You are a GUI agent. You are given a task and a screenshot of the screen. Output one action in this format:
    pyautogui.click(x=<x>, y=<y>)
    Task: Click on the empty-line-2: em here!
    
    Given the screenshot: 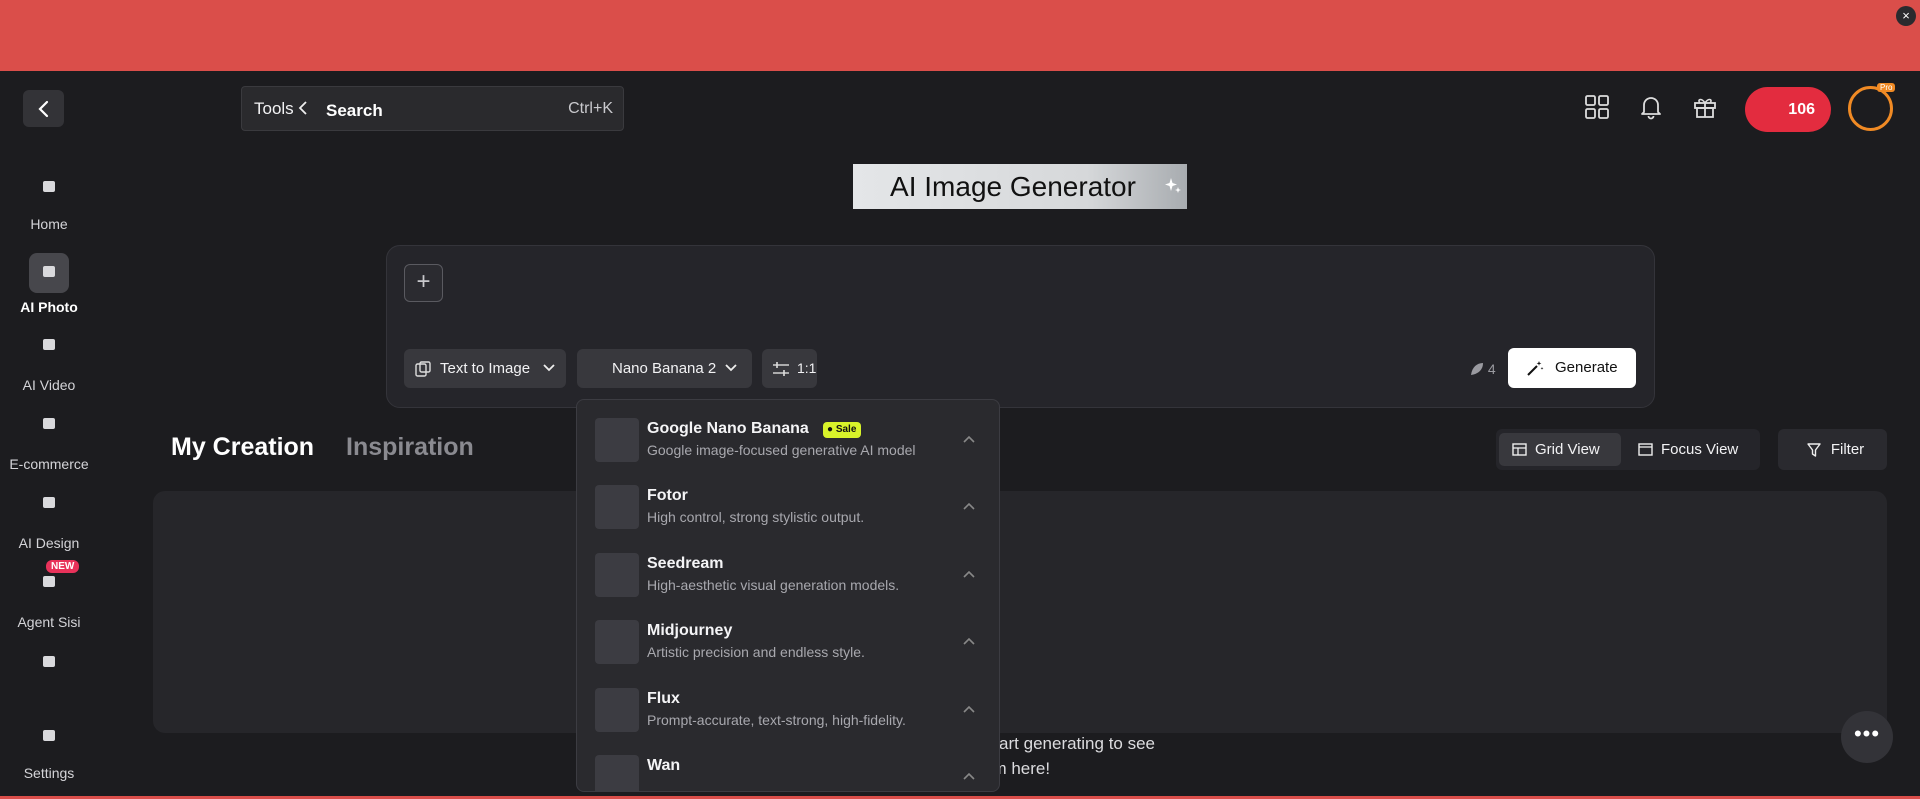 What is the action you would take?
    pyautogui.click(x=1017, y=768)
    